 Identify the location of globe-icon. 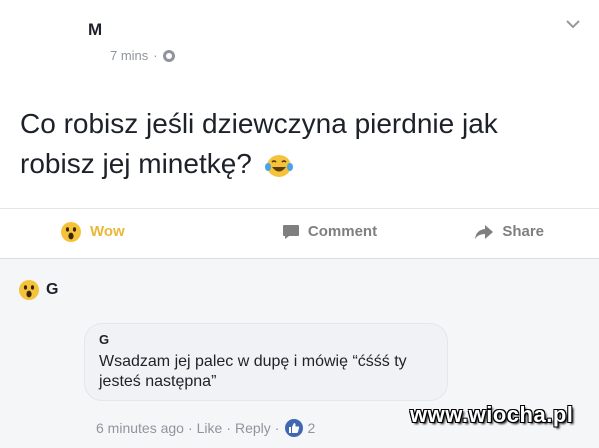
(168, 55).